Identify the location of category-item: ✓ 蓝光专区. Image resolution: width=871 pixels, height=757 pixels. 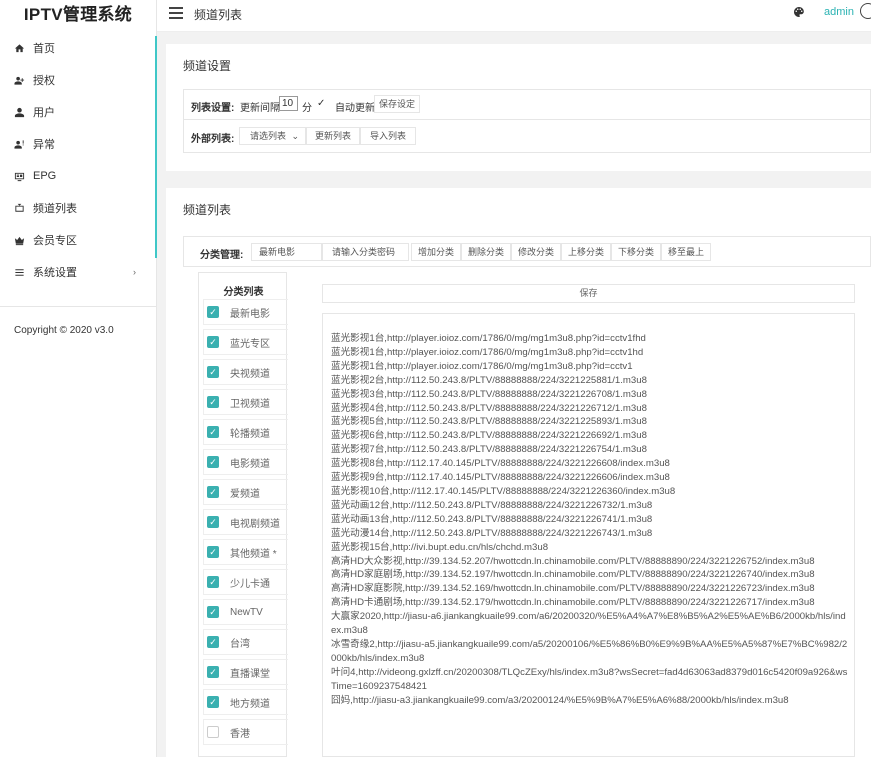
(245, 342).